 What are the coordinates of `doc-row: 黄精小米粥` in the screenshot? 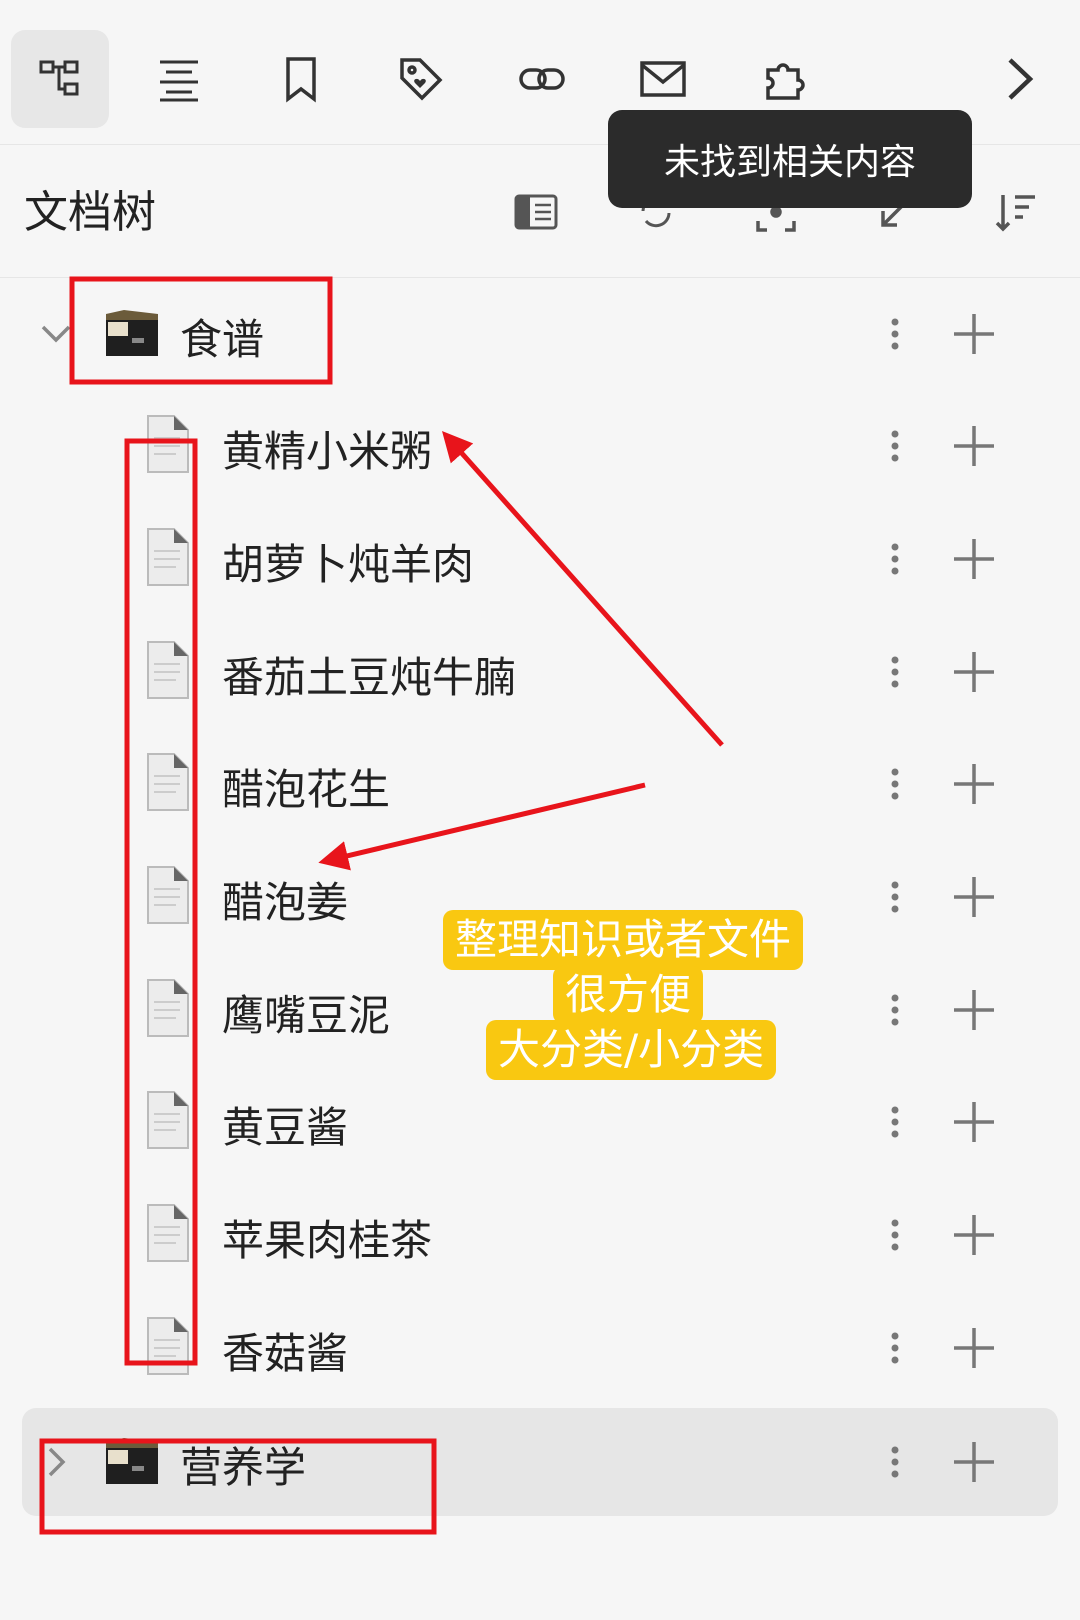 It's located at (540, 446).